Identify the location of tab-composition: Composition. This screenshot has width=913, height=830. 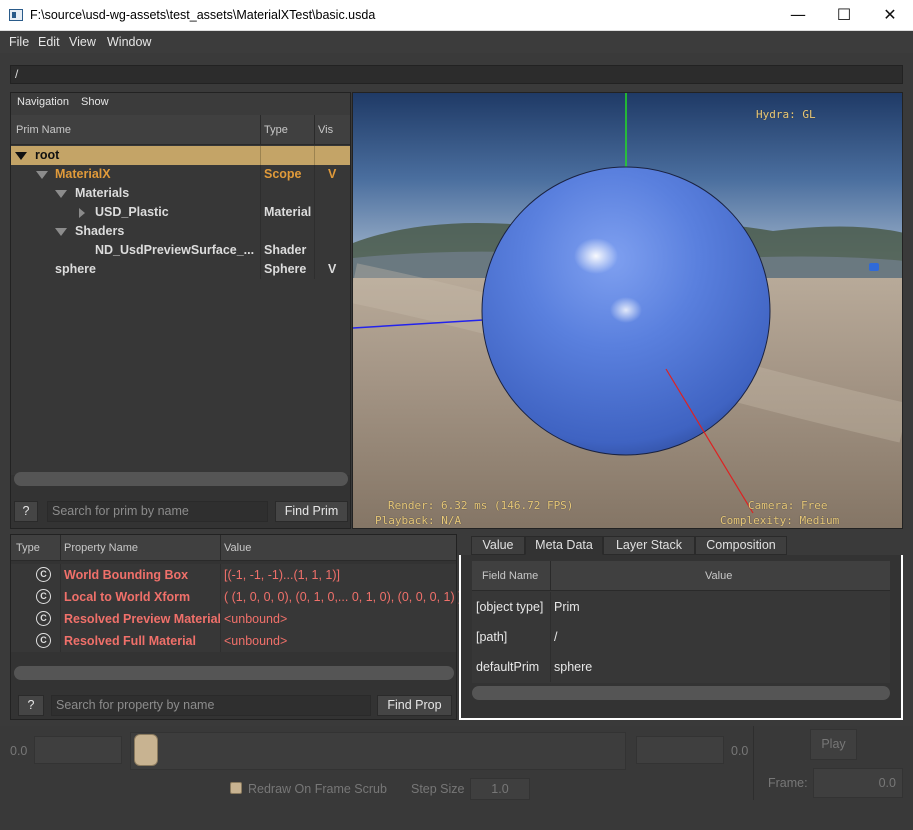
(741, 545).